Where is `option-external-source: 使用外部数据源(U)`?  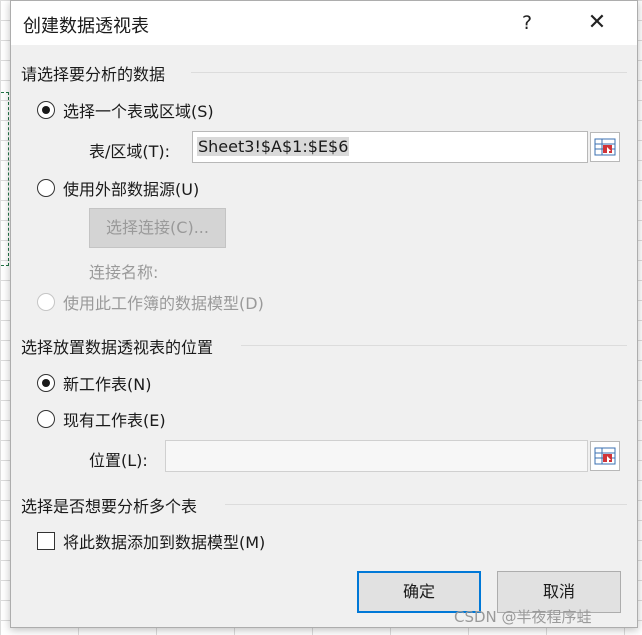 option-external-source: 使用外部数据源(U) is located at coordinates (118, 188).